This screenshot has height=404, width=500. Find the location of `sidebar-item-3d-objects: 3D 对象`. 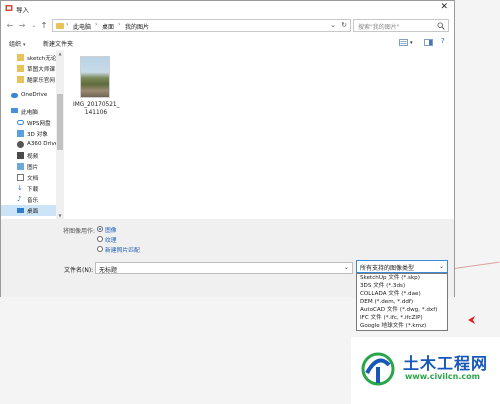

sidebar-item-3d-objects: 3D 对象 is located at coordinates (28, 133).